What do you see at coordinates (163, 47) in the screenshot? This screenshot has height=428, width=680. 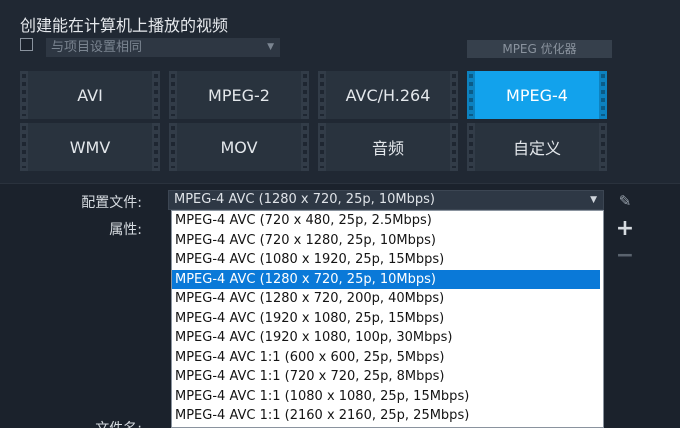 I see `match-project-select: 与项目设置相同 ▼` at bounding box center [163, 47].